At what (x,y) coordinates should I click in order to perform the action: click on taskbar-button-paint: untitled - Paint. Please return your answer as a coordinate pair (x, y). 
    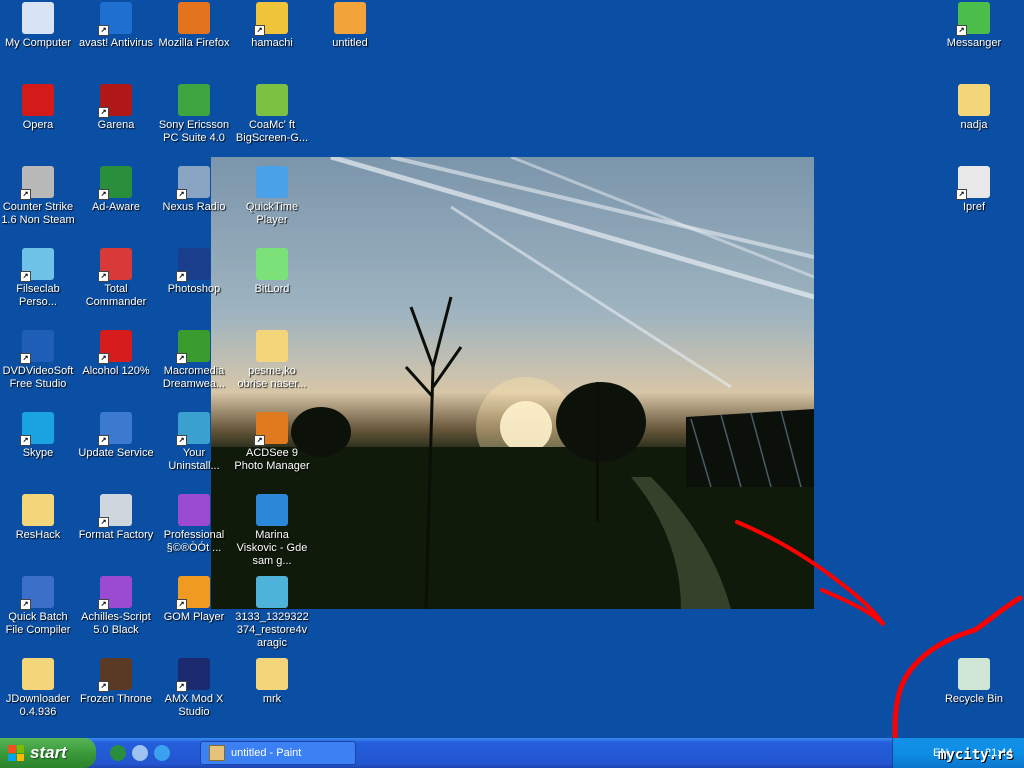
    Looking at the image, I should click on (278, 753).